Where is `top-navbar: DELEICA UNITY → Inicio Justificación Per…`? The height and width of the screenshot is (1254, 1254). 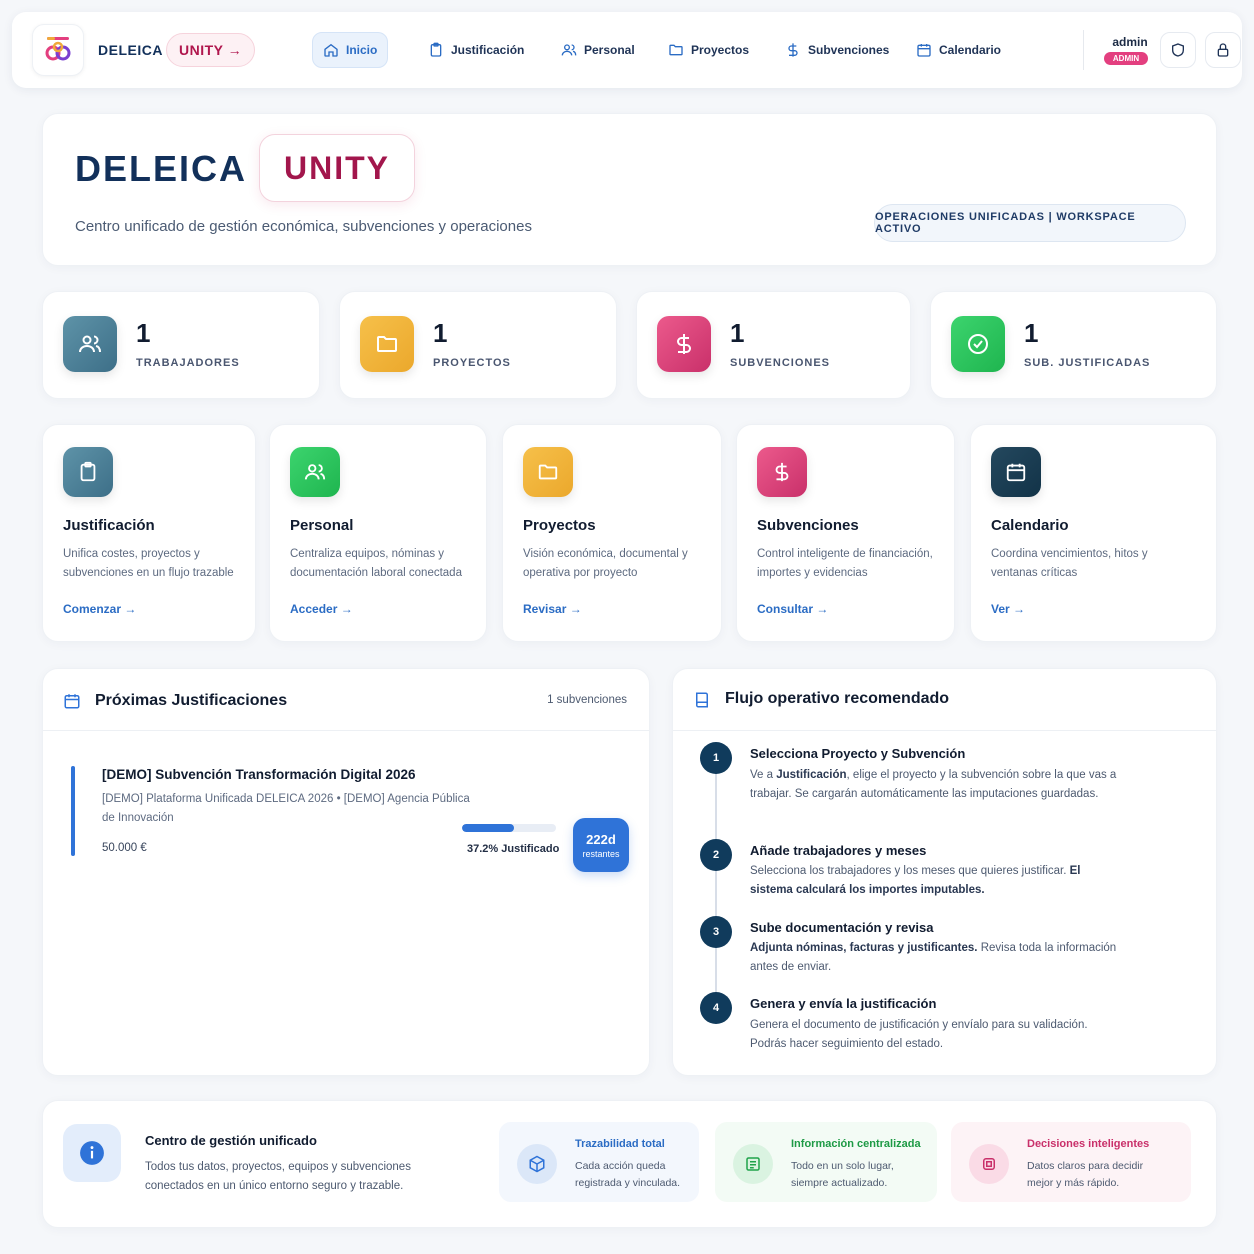
top-navbar: DELEICA UNITY → Inicio Justificación Per… is located at coordinates (627, 50).